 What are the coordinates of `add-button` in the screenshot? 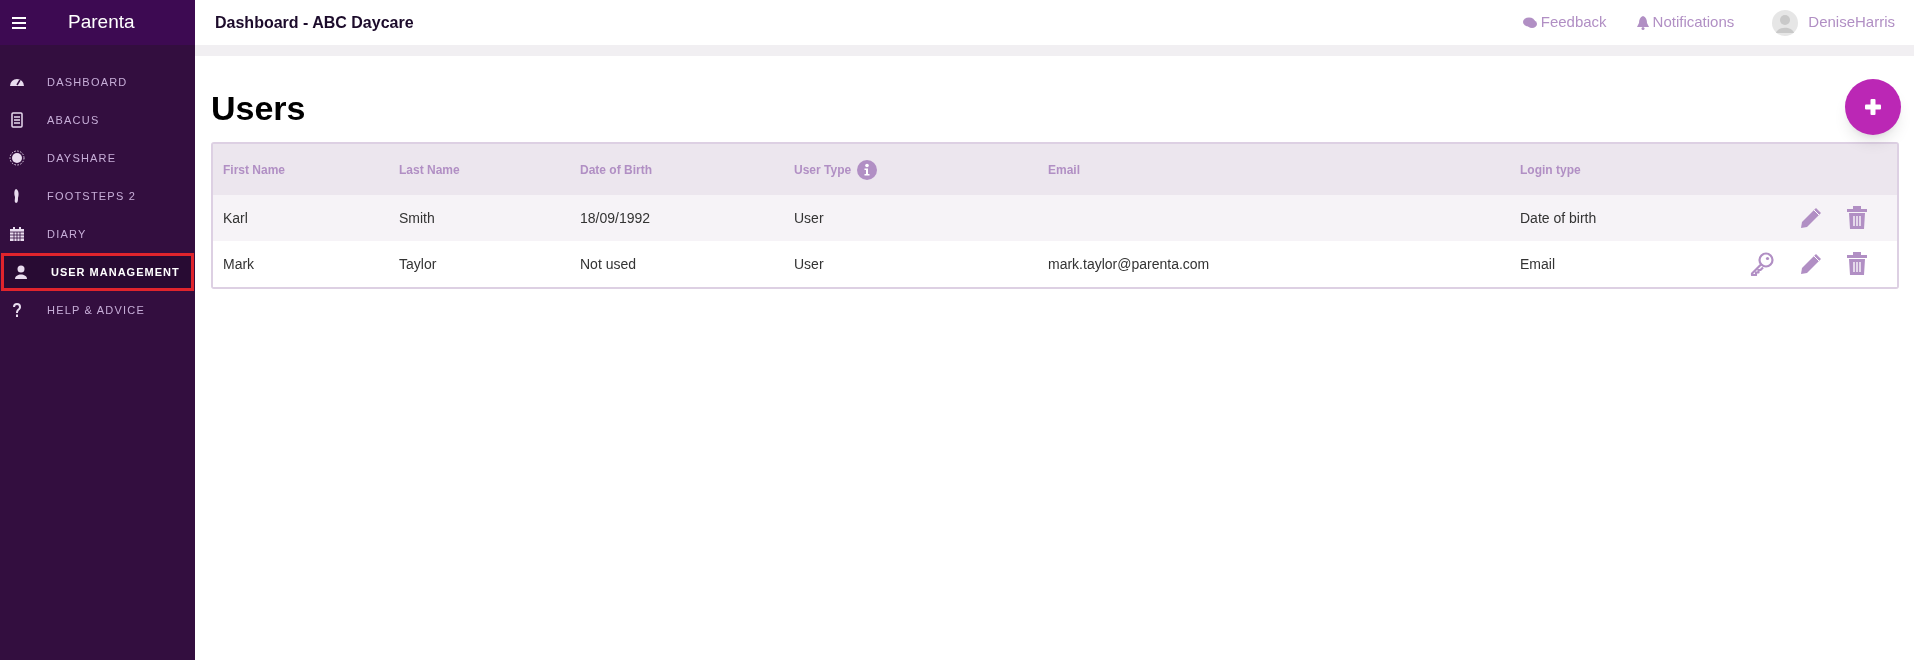 It's located at (1873, 107).